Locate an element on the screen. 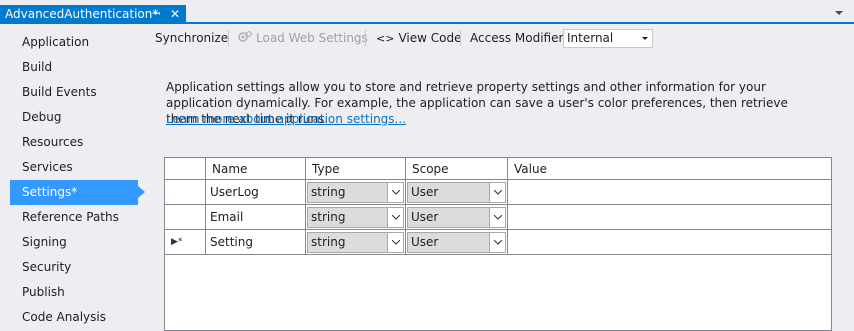 The height and width of the screenshot is (331, 854). table-row: UserLog string User is located at coordinates (498, 192).